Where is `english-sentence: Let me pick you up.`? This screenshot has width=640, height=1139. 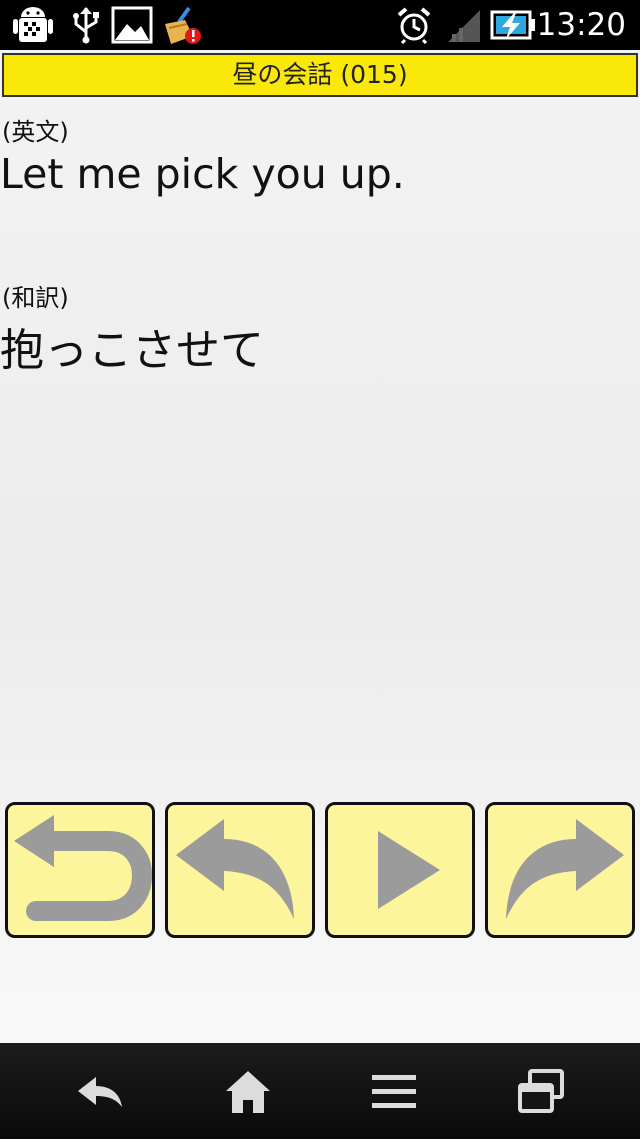
english-sentence: Let me pick you up. is located at coordinates (202, 174).